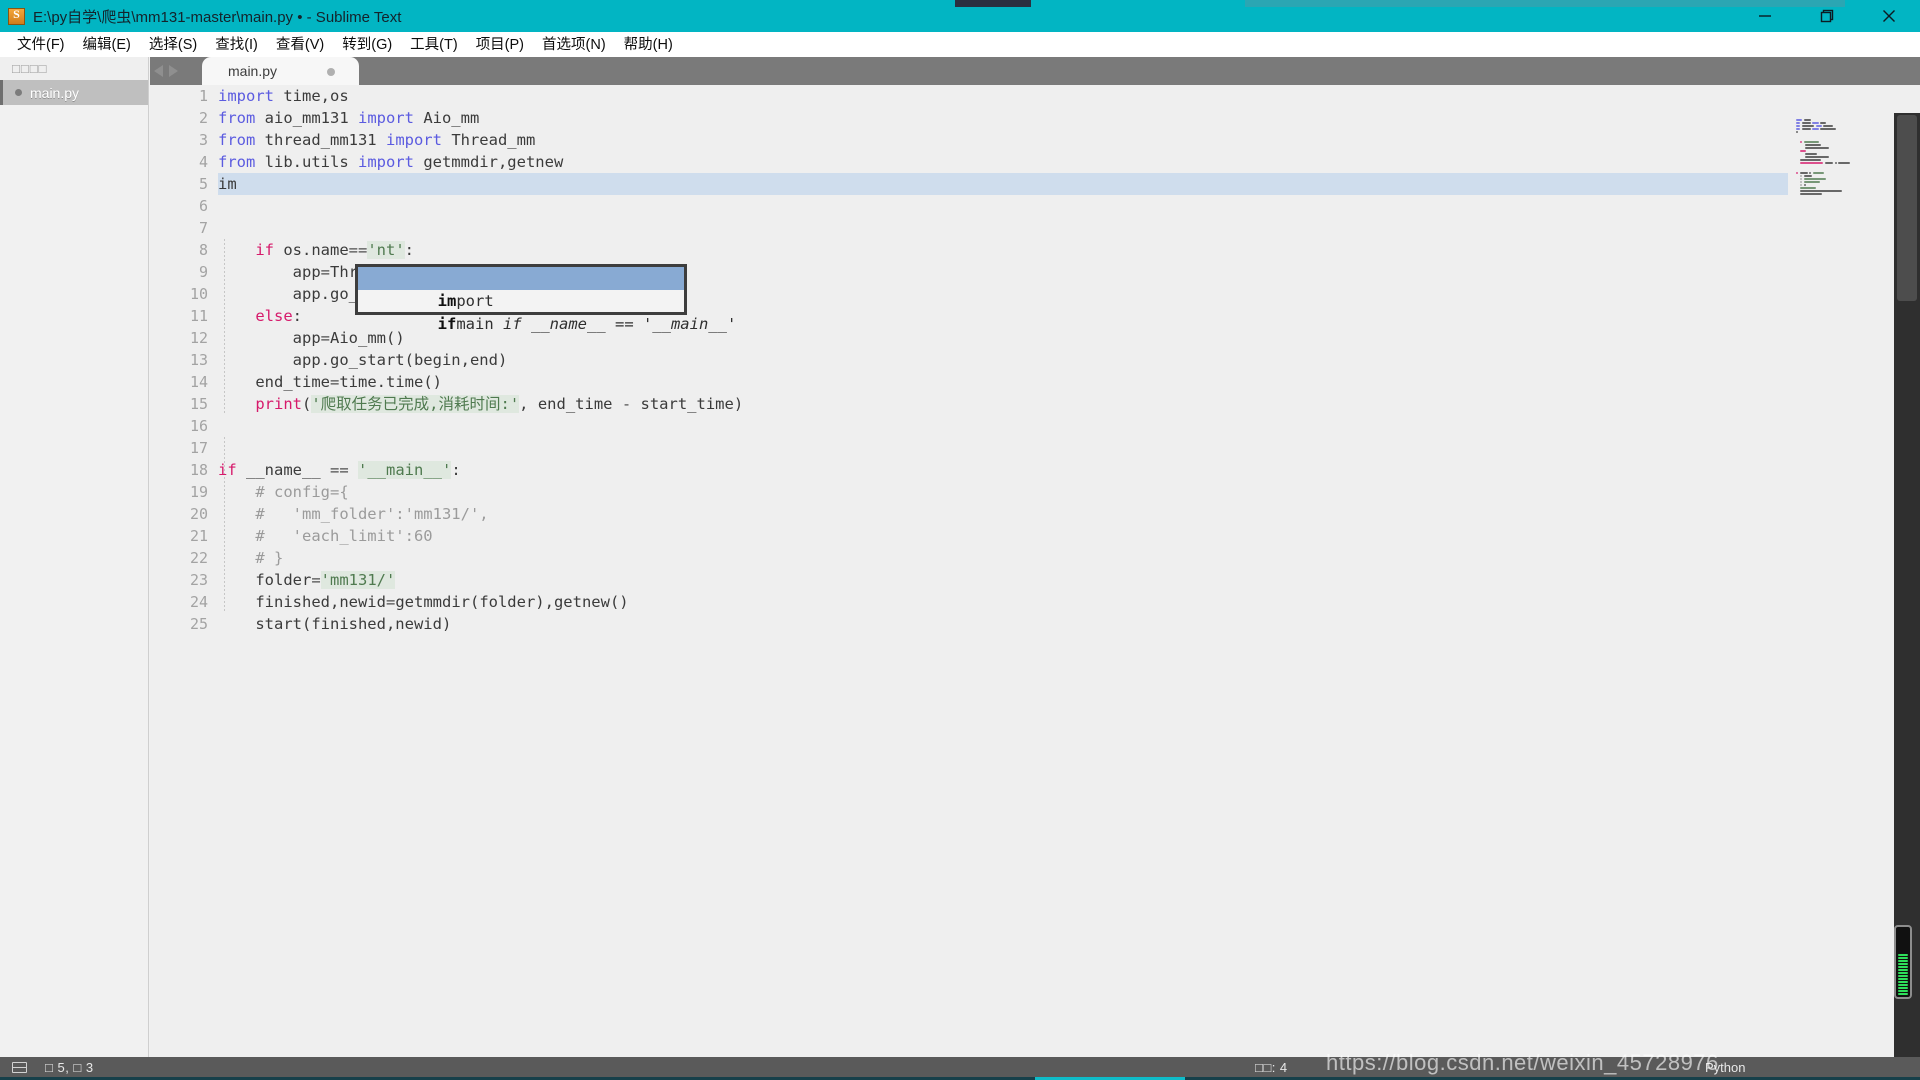  Describe the element at coordinates (367, 45) in the screenshot. I see `menu-goto: 转到(G)` at that location.